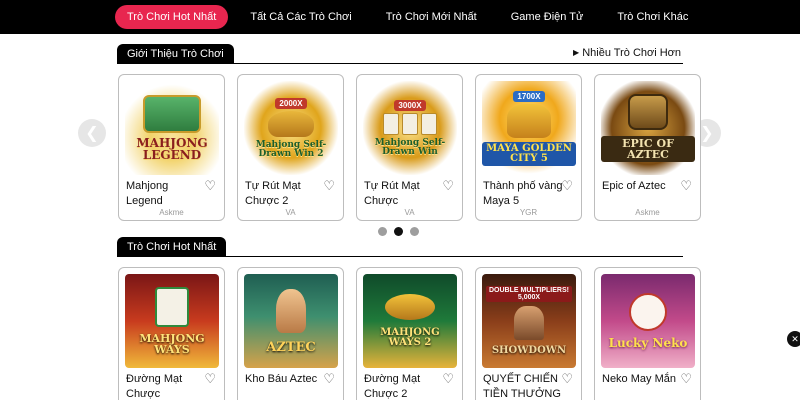 The image size is (800, 400). I want to click on chevron-left-icon: ❮, so click(92, 133).